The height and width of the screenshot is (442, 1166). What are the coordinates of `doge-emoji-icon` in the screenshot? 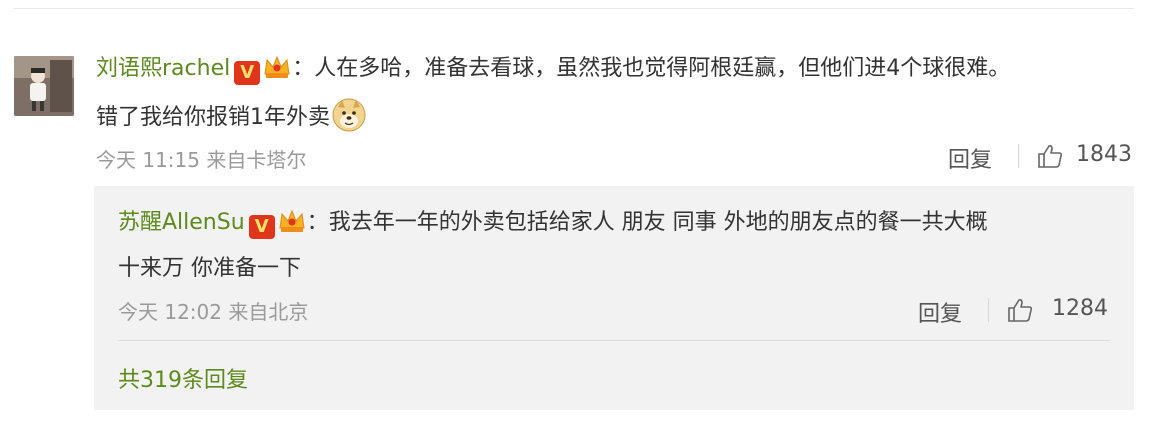 It's located at (349, 115).